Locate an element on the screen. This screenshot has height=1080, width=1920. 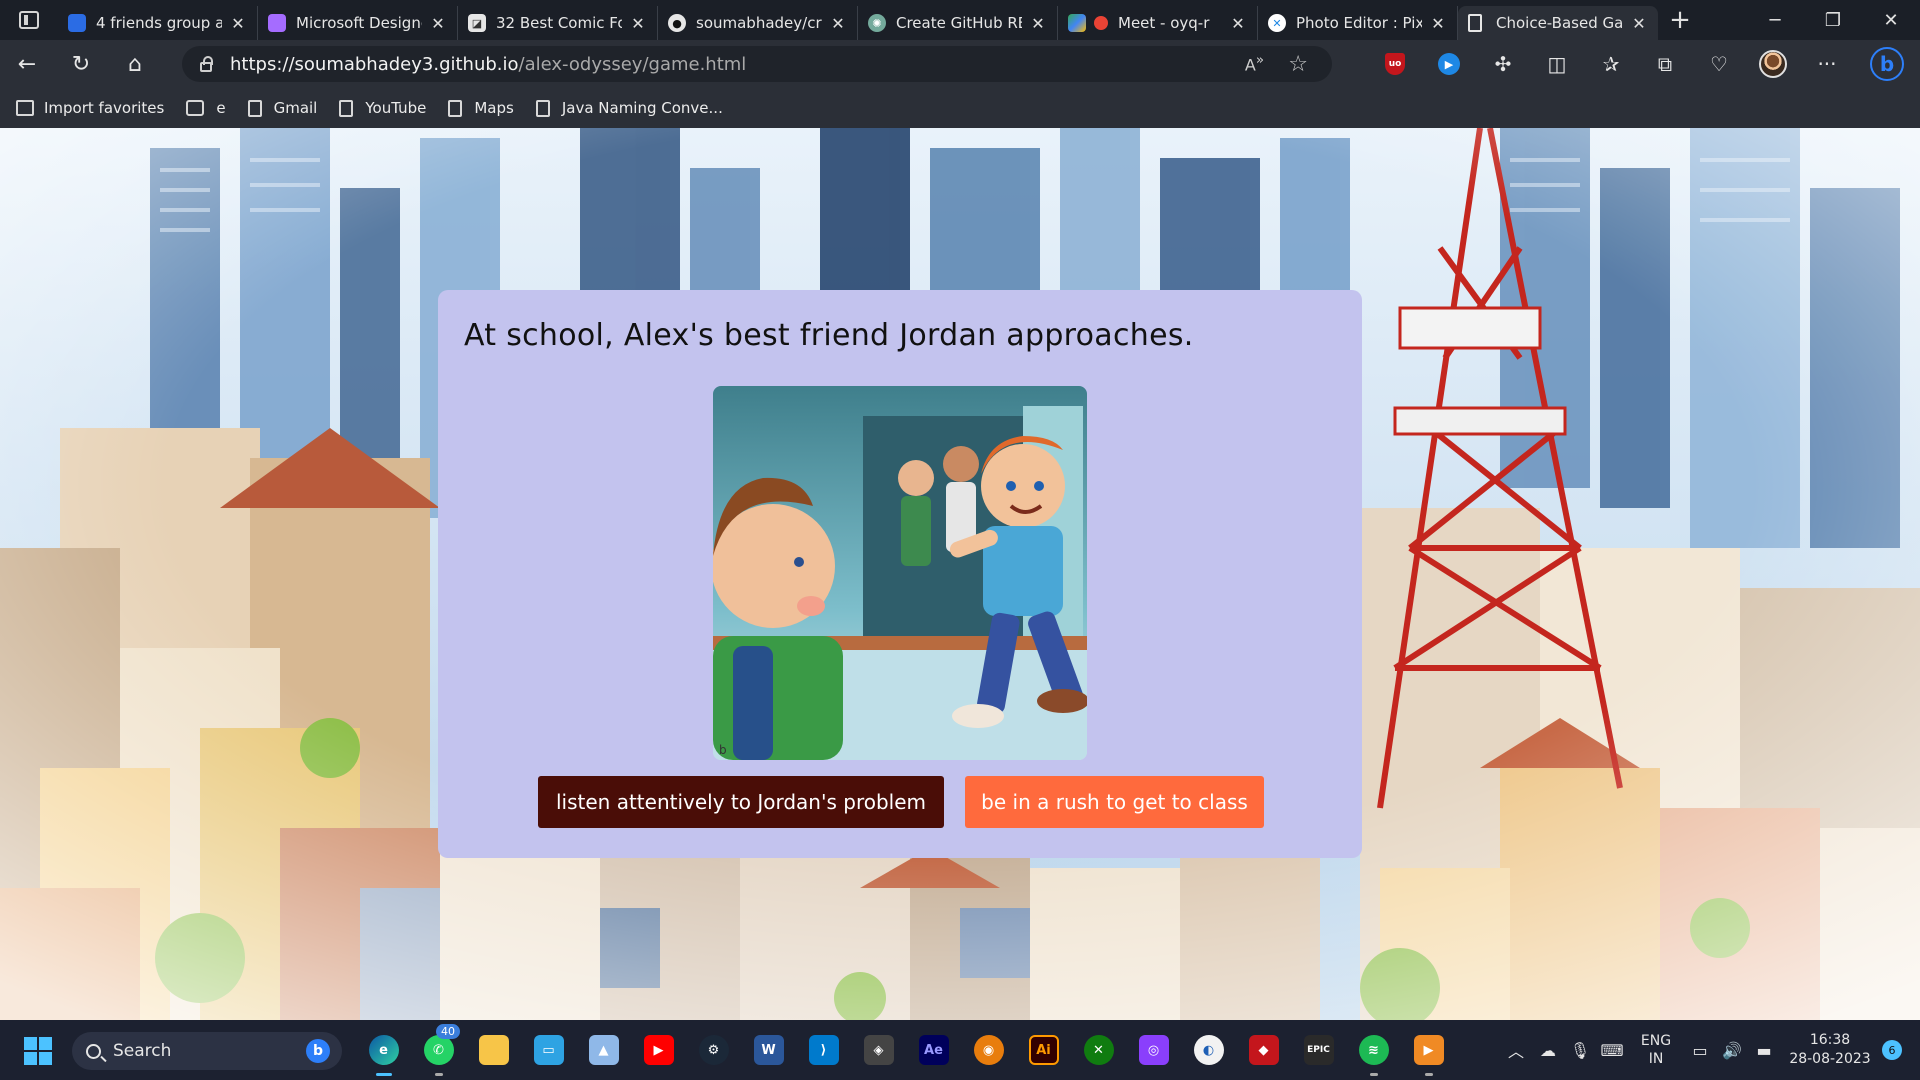
epic-games-app: EPIC is located at coordinates (1318, 1050).